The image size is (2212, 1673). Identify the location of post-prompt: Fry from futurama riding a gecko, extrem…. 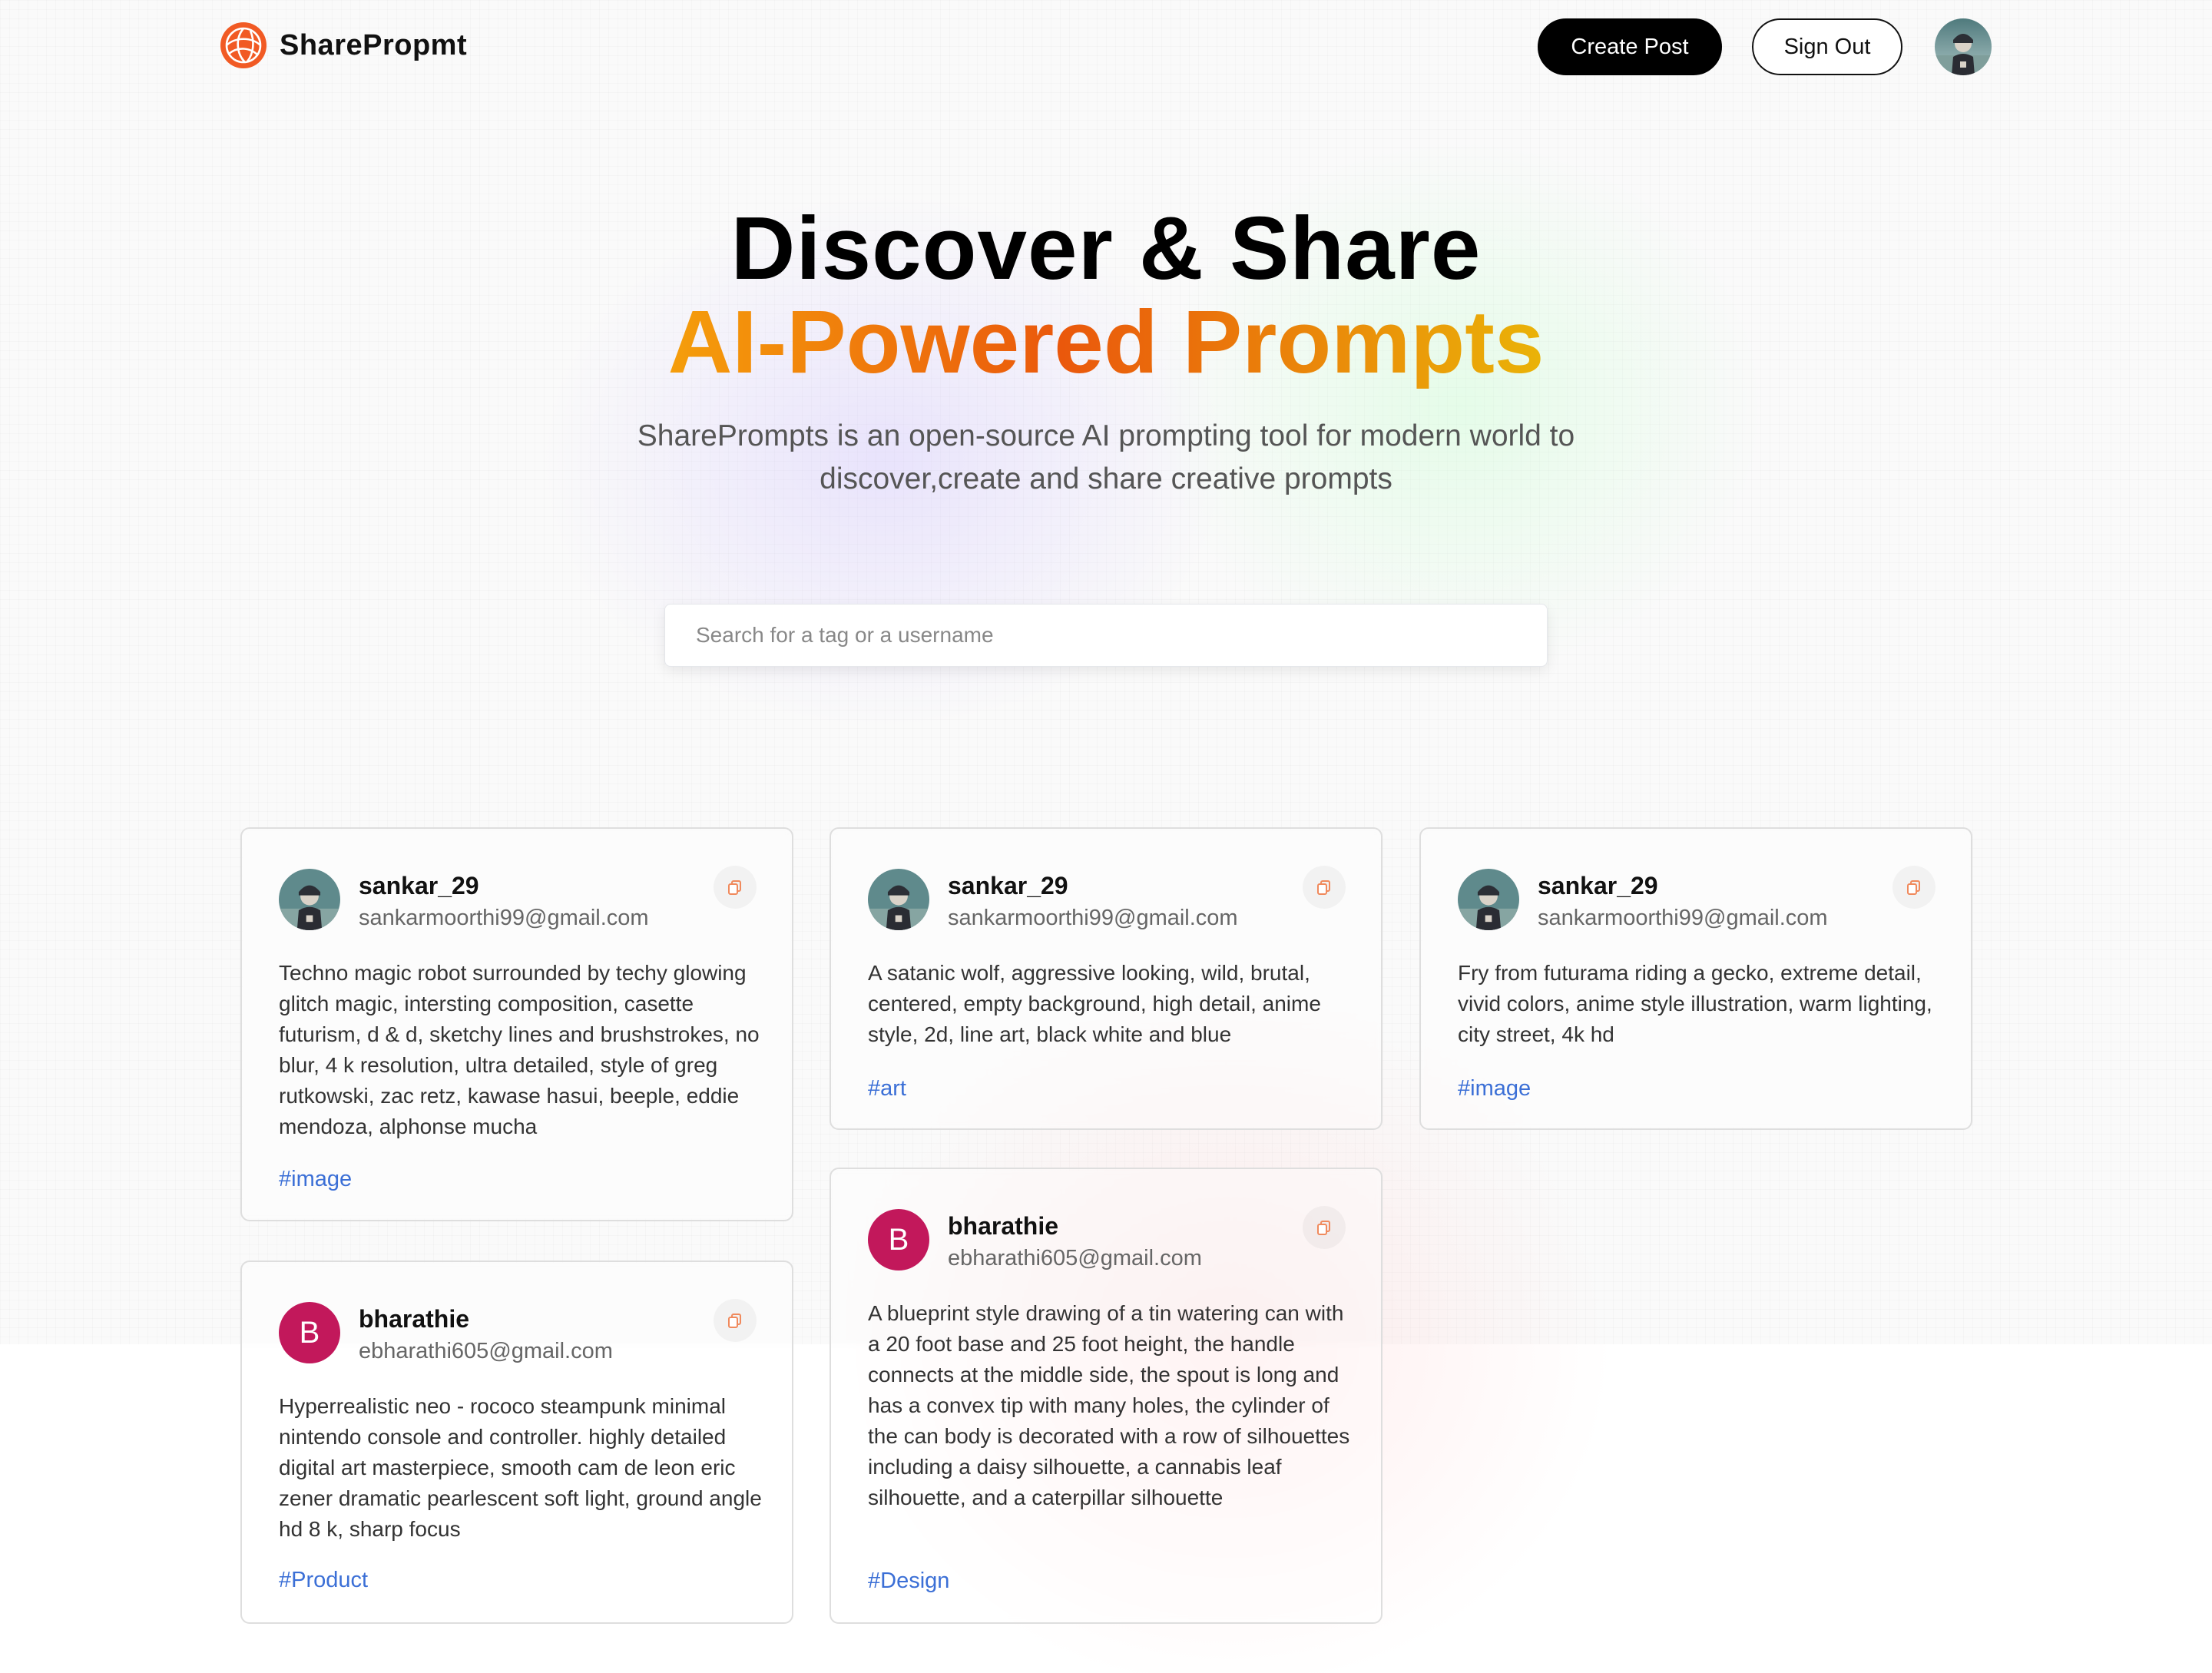
(1695, 1003).